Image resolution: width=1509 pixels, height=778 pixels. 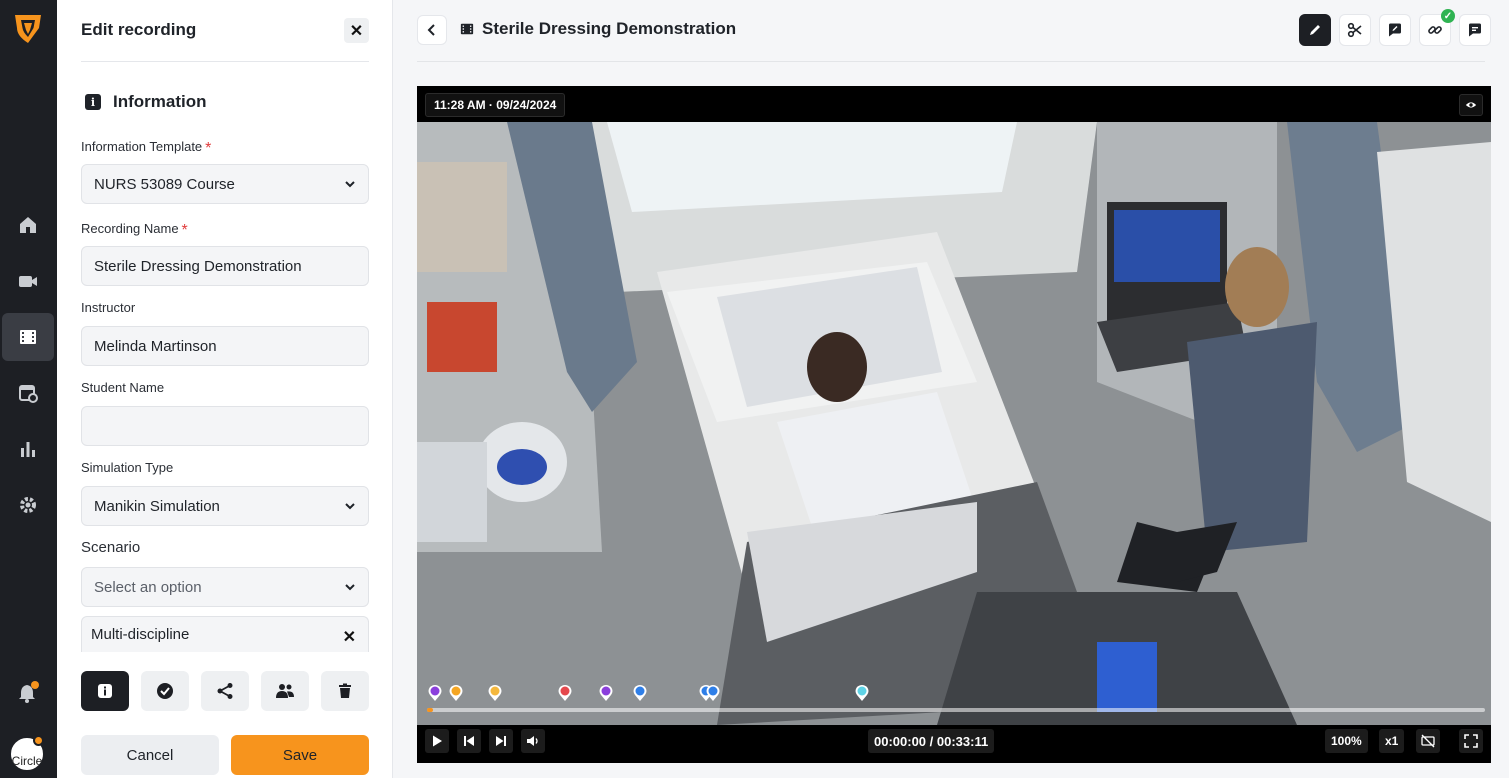 What do you see at coordinates (1346, 741) in the screenshot?
I see `zoom-level: 100%` at bounding box center [1346, 741].